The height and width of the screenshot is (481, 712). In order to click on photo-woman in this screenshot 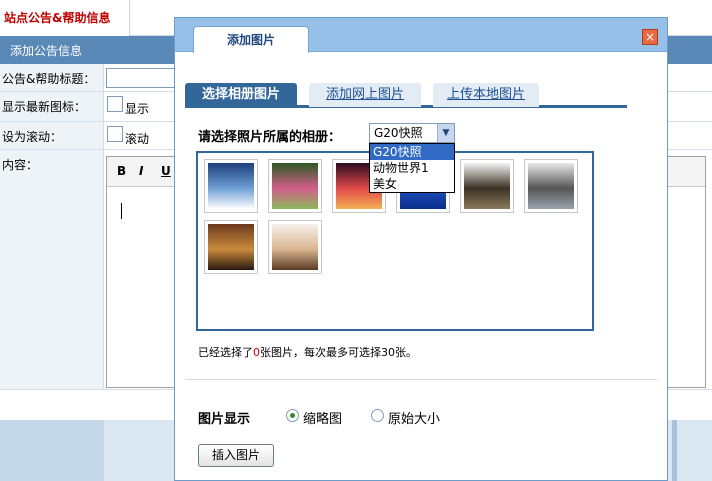, I will do `click(295, 247)`.